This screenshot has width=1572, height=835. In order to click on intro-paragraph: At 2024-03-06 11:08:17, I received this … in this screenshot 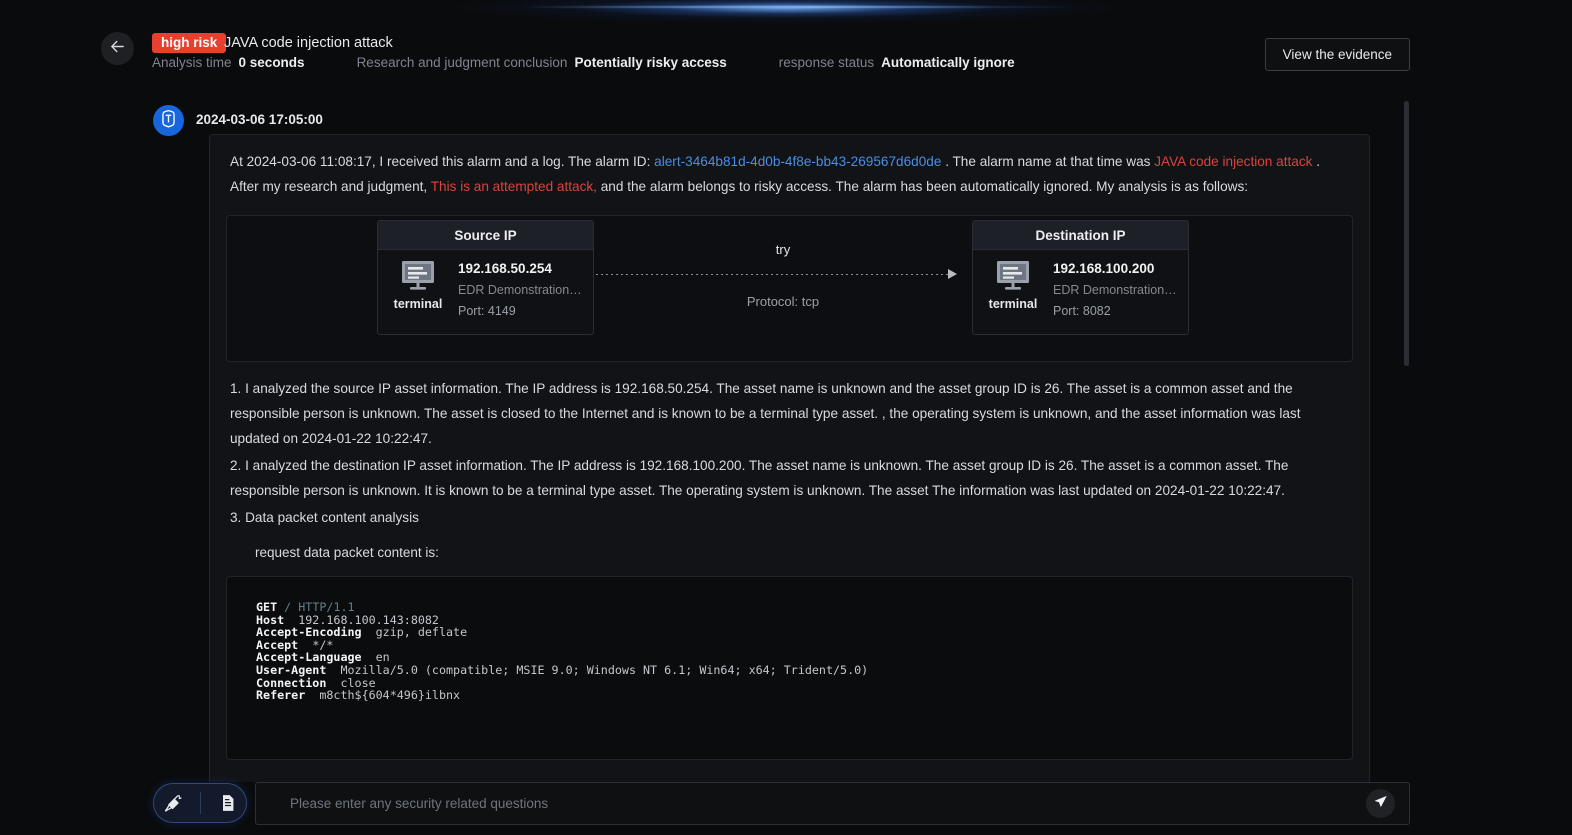, I will do `click(789, 174)`.